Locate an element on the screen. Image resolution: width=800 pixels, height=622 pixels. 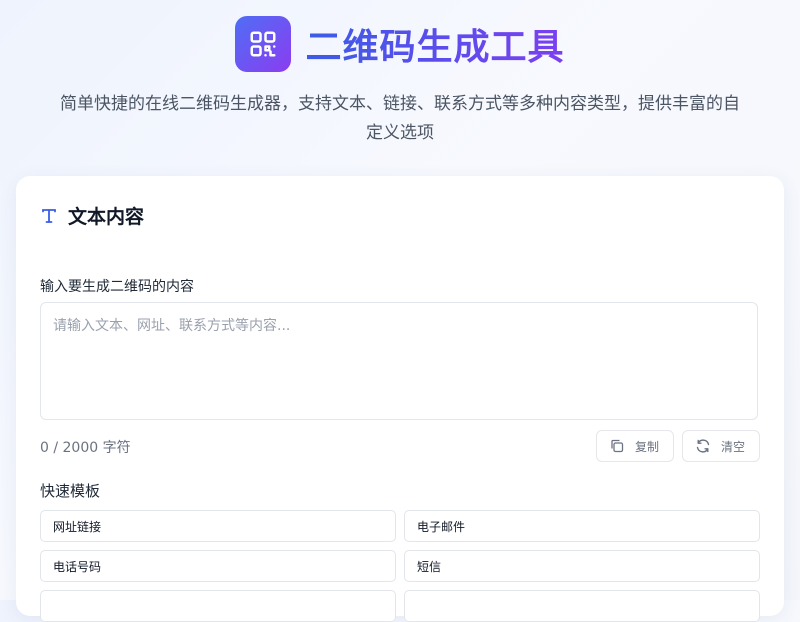
char-counter: 0 / 2000 字符 is located at coordinates (85, 448).